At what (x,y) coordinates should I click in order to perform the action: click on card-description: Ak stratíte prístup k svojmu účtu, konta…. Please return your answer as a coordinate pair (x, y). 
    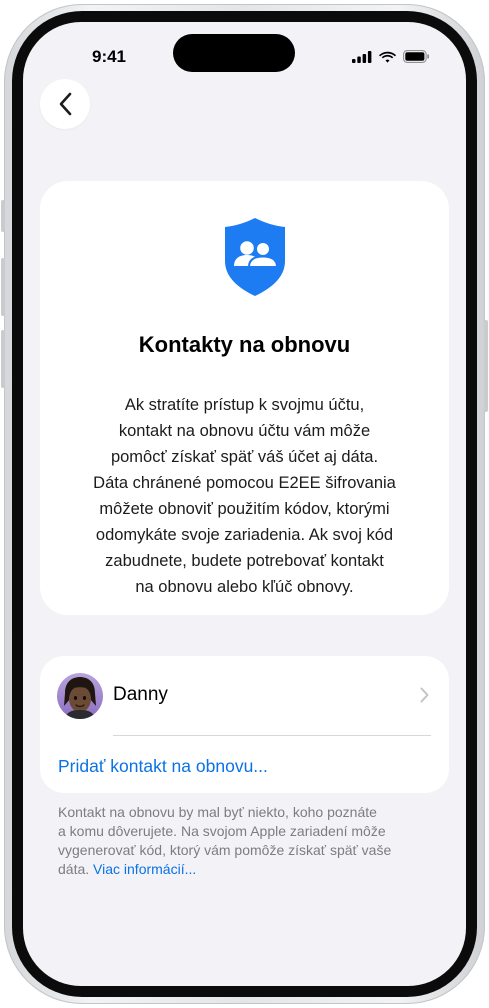
    Looking at the image, I should click on (244, 496).